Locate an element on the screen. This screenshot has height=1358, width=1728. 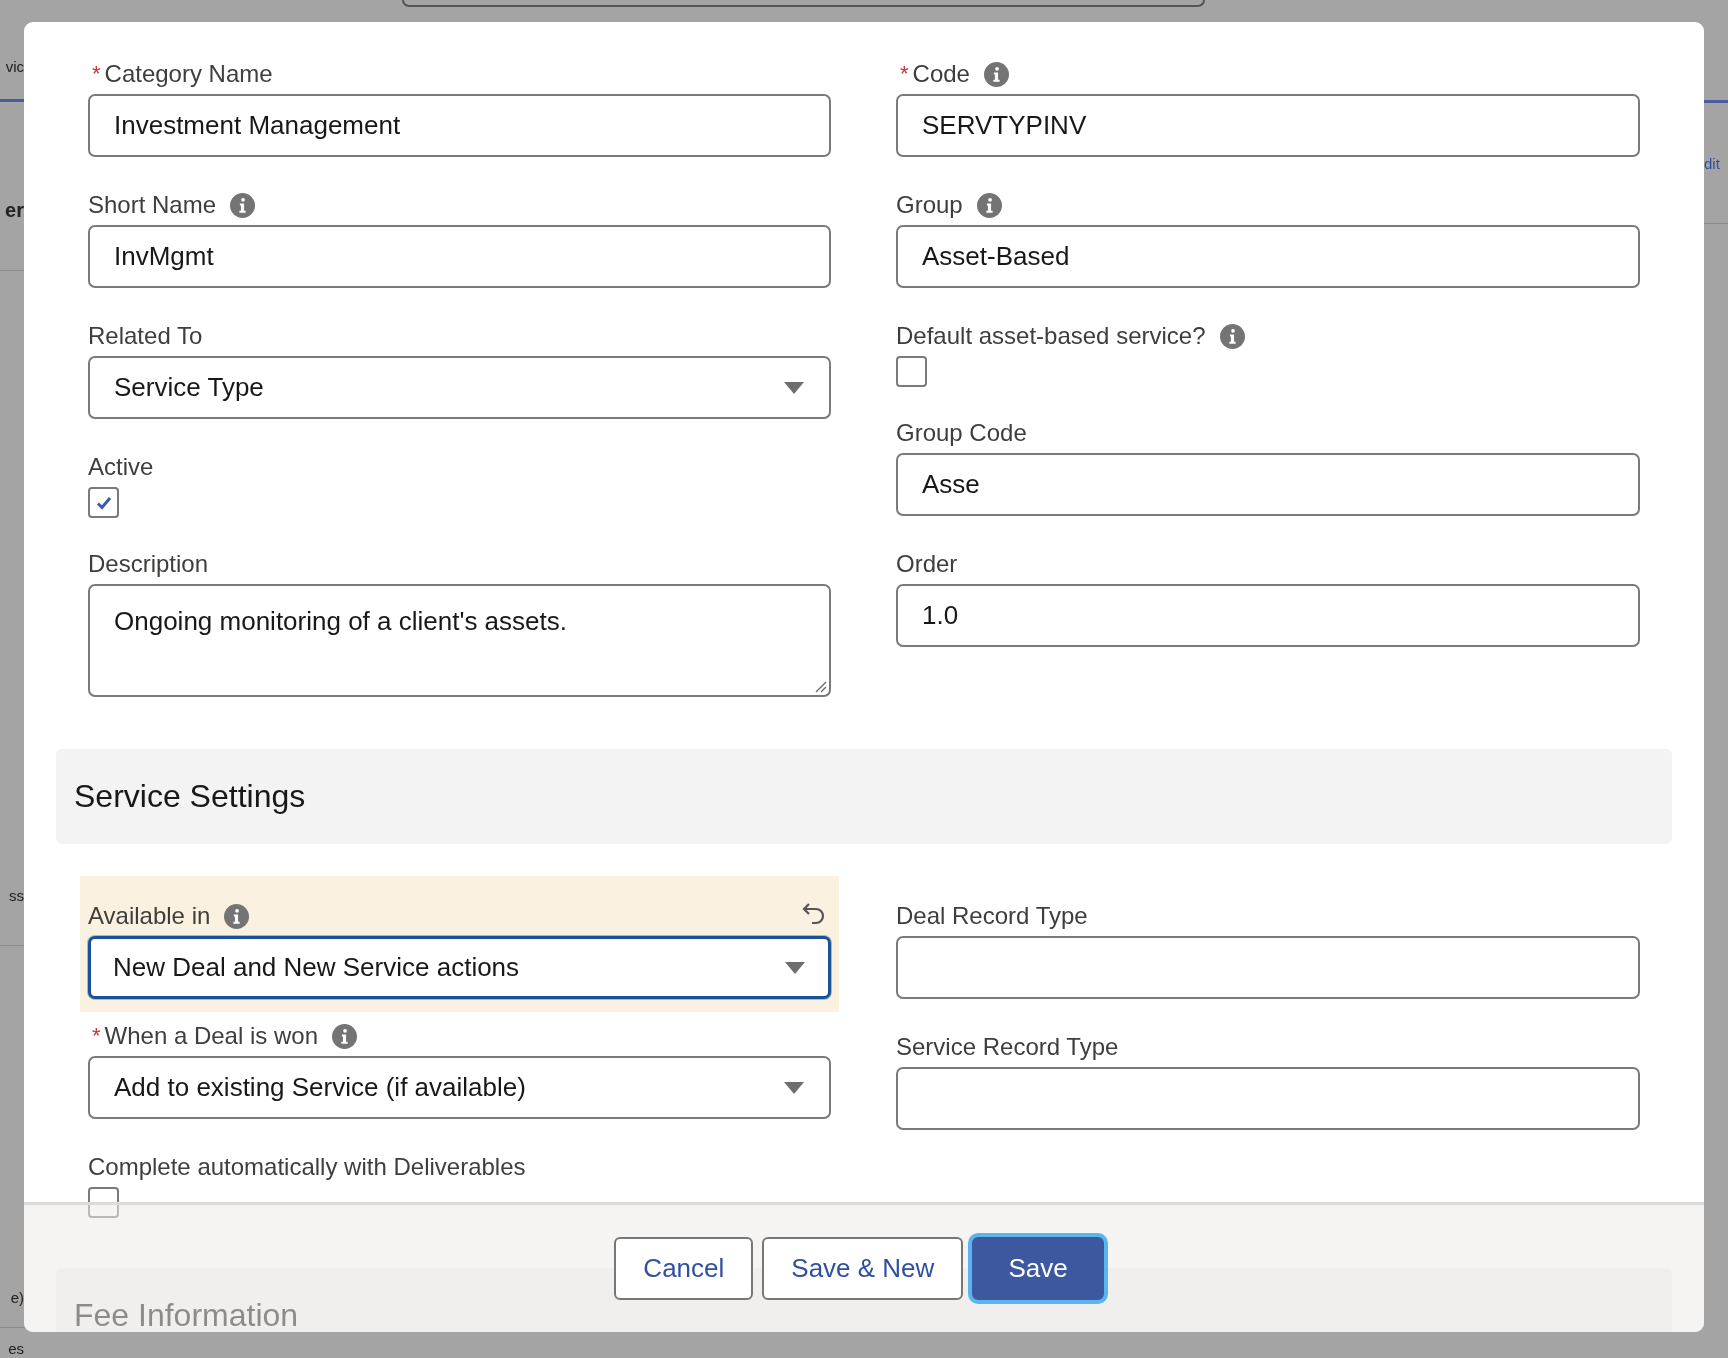
field-label: Active is located at coordinates (121, 467).